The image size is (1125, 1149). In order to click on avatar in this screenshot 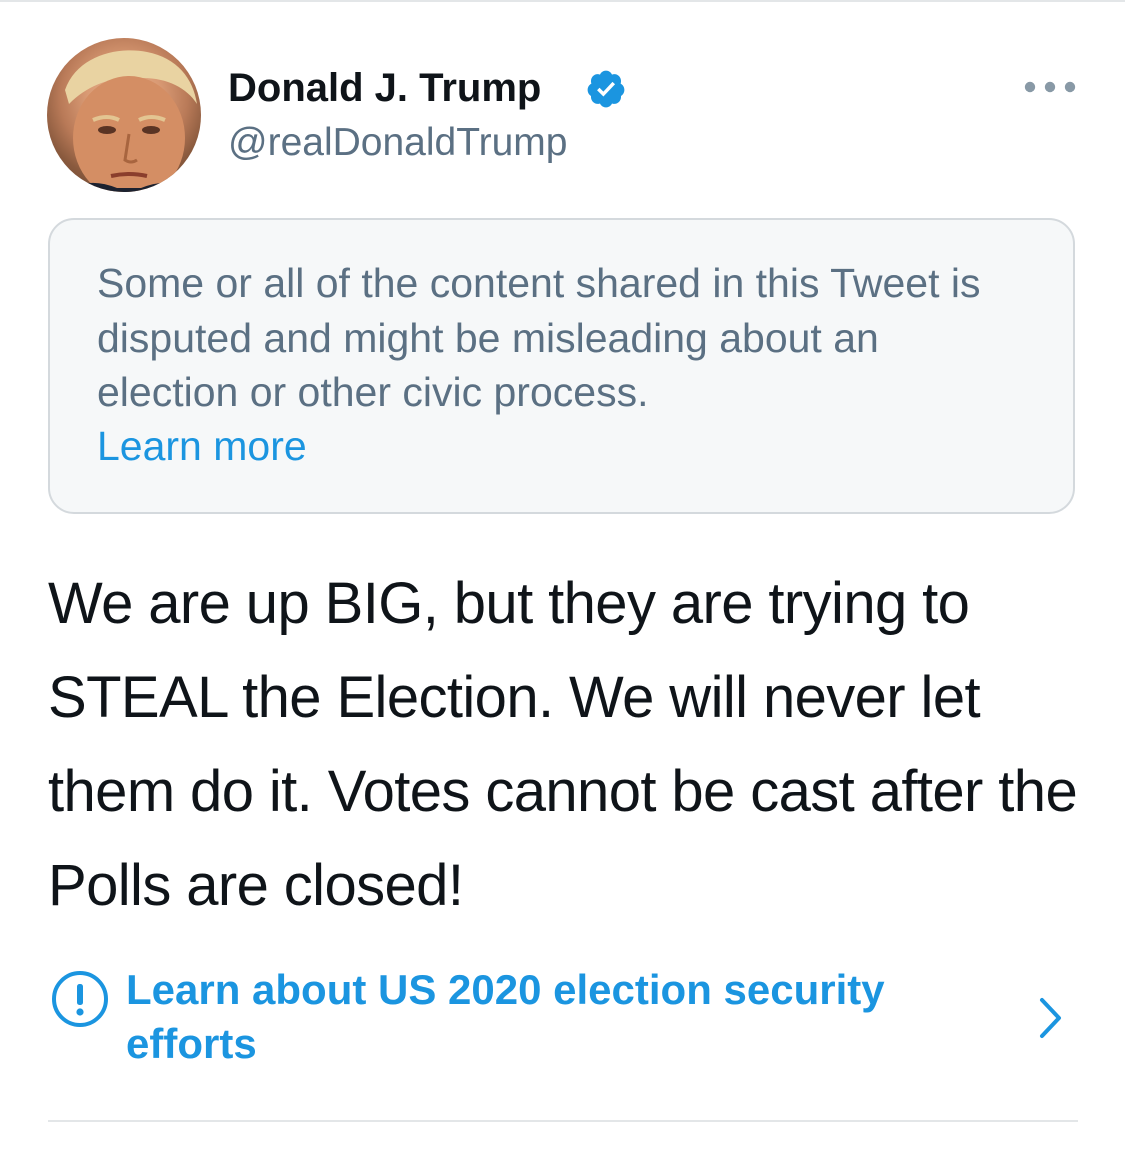, I will do `click(124, 115)`.